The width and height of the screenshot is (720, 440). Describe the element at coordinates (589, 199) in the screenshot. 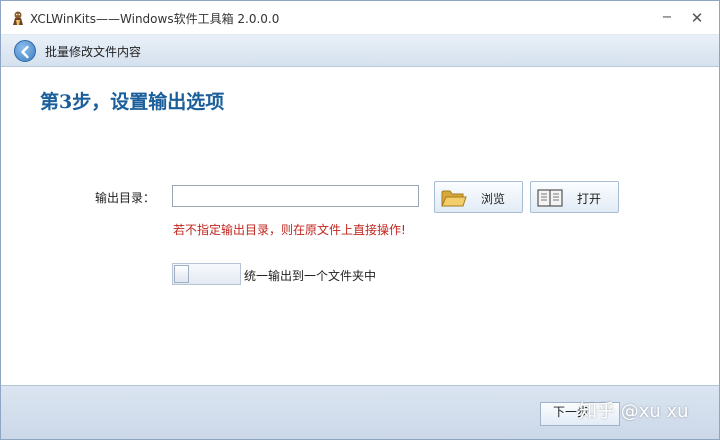

I see `open-label: 打开` at that location.